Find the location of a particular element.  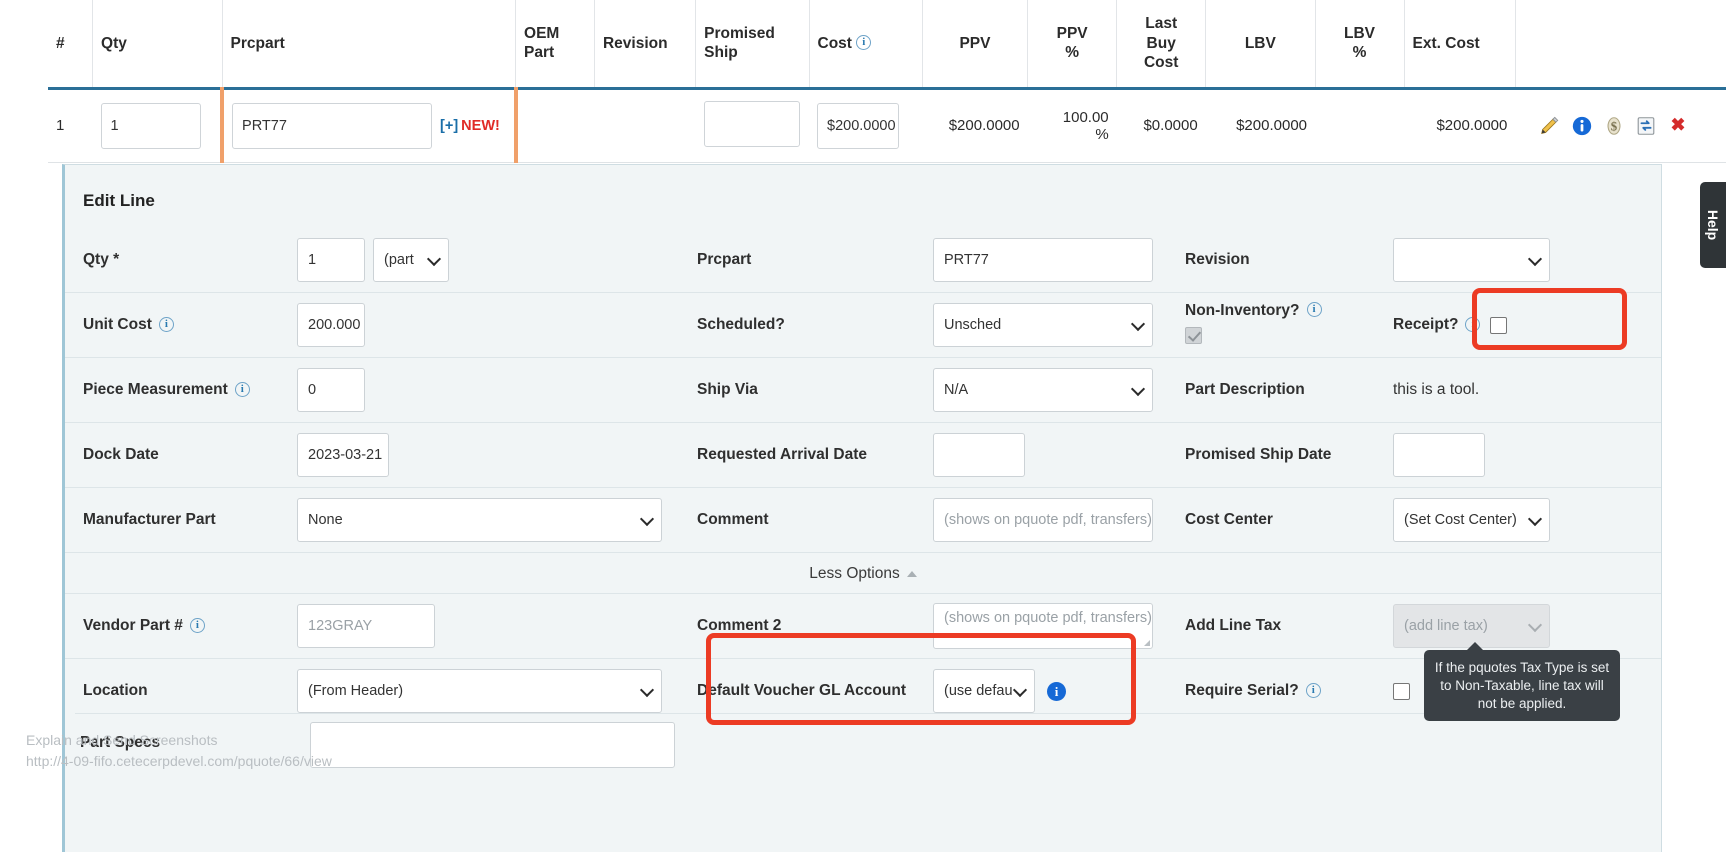

dollar-icon: $ is located at coordinates (1614, 126).